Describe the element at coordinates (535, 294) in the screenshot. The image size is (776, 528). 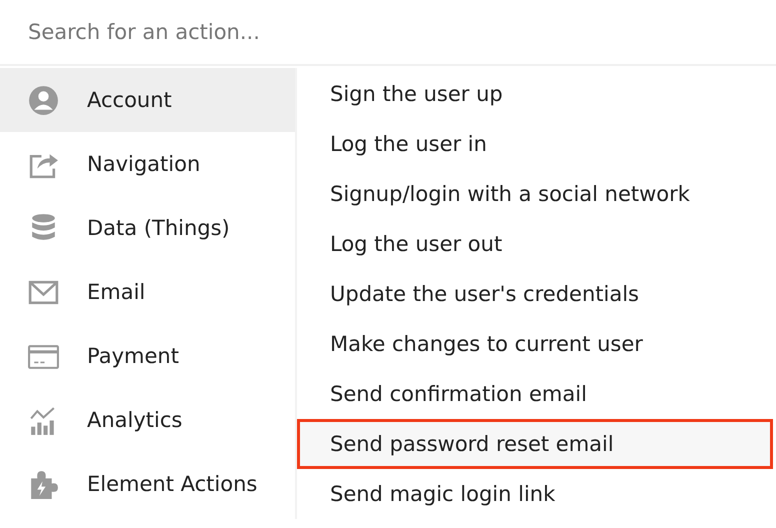
I see `action-item: Update the user's credentials` at that location.